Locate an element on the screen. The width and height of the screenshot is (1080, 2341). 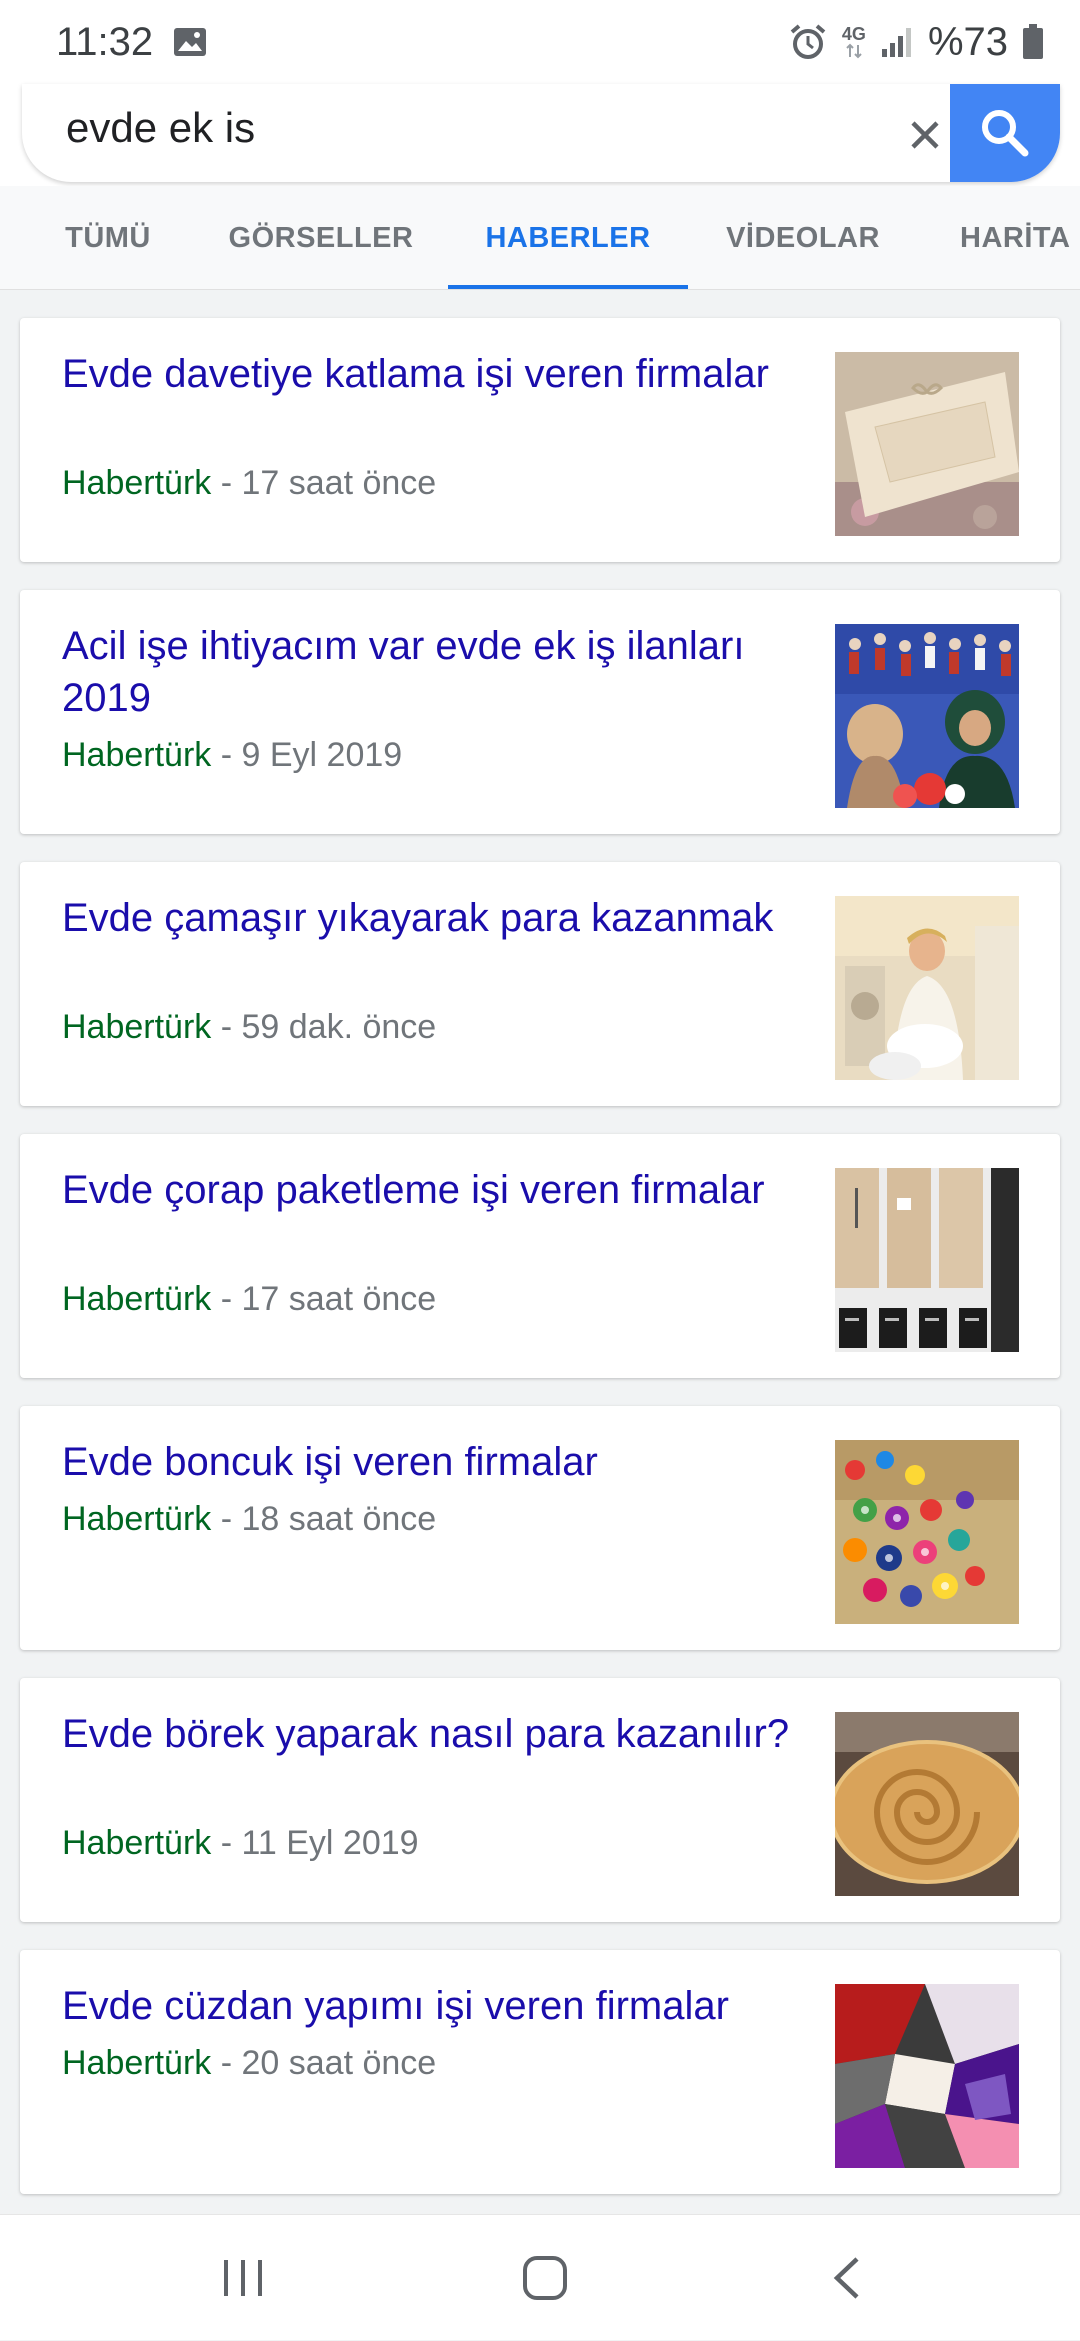
signal-icon is located at coordinates (897, 42).